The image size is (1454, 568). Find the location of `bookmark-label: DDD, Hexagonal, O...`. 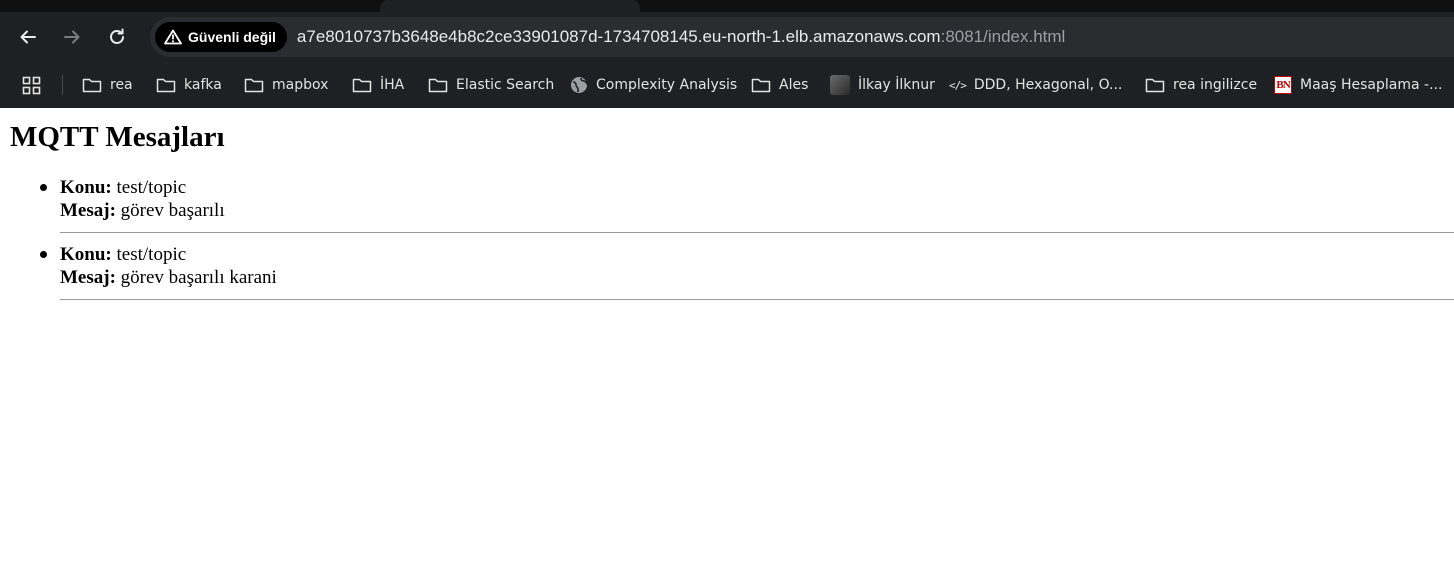

bookmark-label: DDD, Hexagonal, O... is located at coordinates (1048, 85).